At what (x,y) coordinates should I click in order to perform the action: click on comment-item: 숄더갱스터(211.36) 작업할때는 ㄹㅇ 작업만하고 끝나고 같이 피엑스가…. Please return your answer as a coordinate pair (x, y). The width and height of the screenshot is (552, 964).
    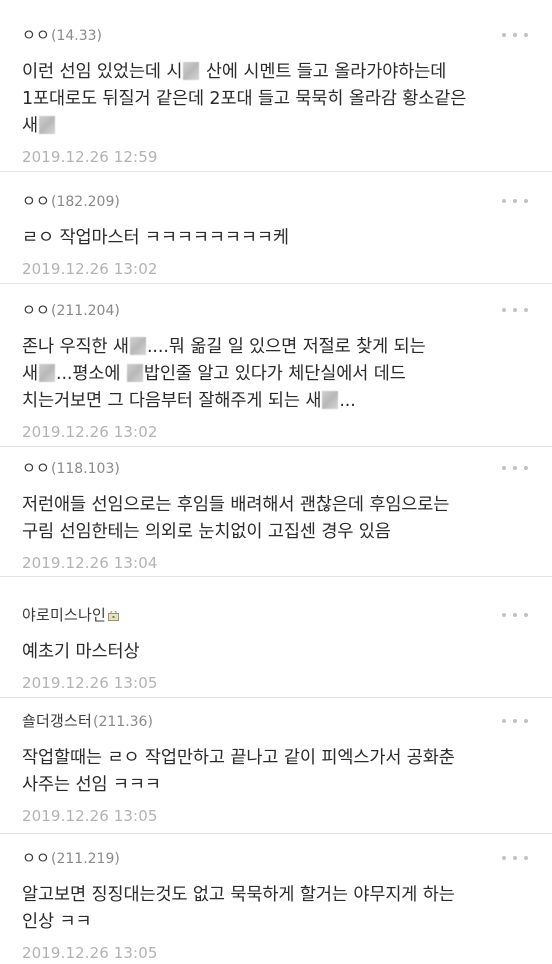
    Looking at the image, I should click on (276, 767).